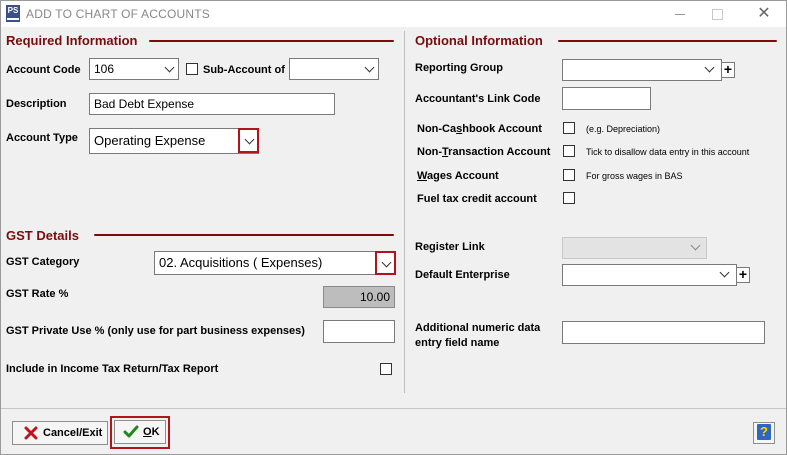 This screenshot has height=455, width=787. I want to click on required-heading: Required Information, so click(72, 40).